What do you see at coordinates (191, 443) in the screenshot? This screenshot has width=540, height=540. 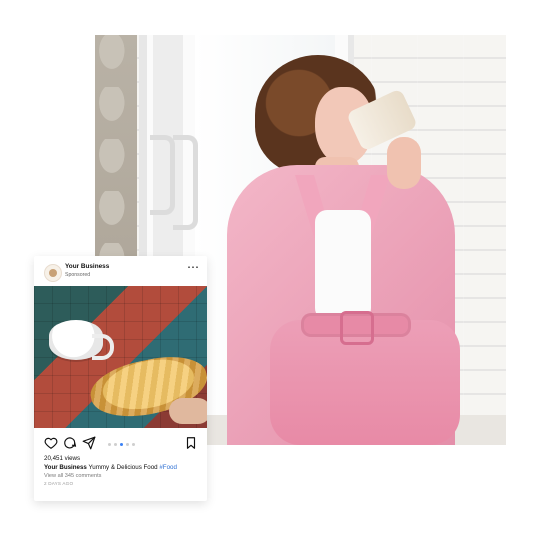 I see `bookmark-icon` at bounding box center [191, 443].